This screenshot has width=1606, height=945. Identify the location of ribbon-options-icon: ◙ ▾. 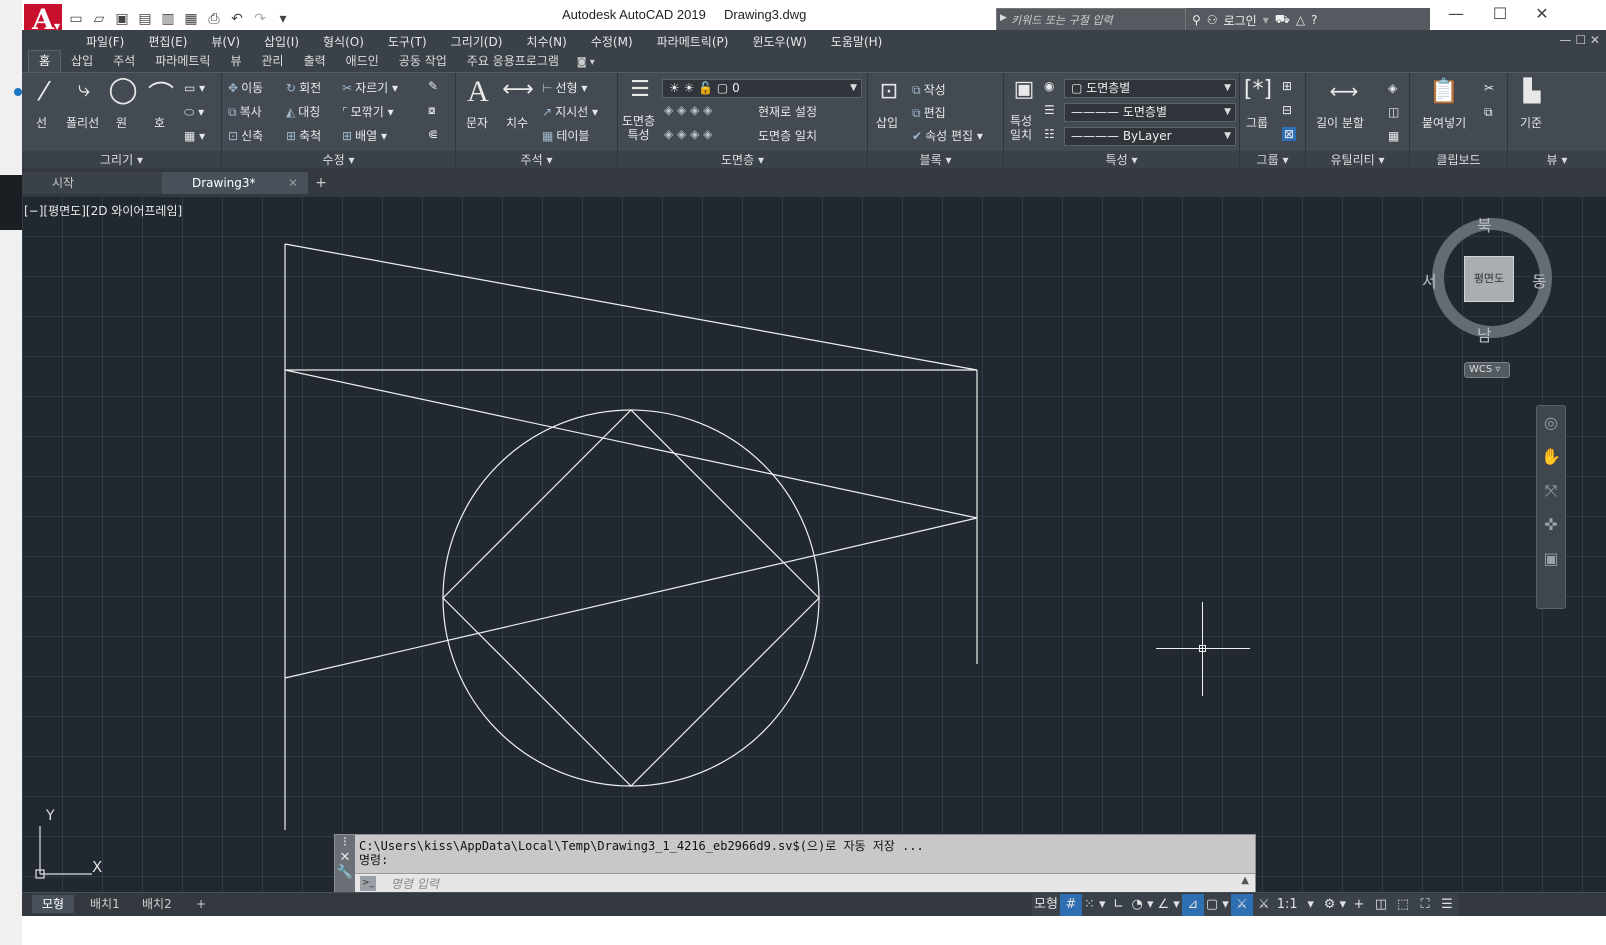
(586, 64).